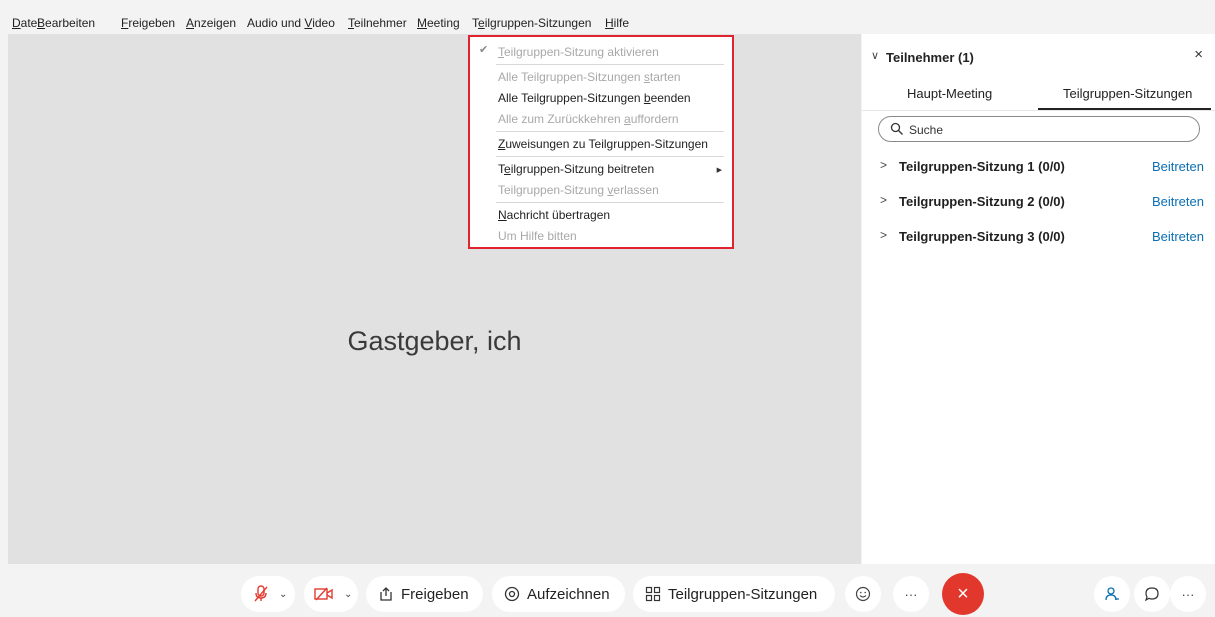 The image size is (1215, 617). What do you see at coordinates (578, 52) in the screenshot?
I see `menu-item-enable-breakout: Teilgruppen-Sitzung aktivieren` at bounding box center [578, 52].